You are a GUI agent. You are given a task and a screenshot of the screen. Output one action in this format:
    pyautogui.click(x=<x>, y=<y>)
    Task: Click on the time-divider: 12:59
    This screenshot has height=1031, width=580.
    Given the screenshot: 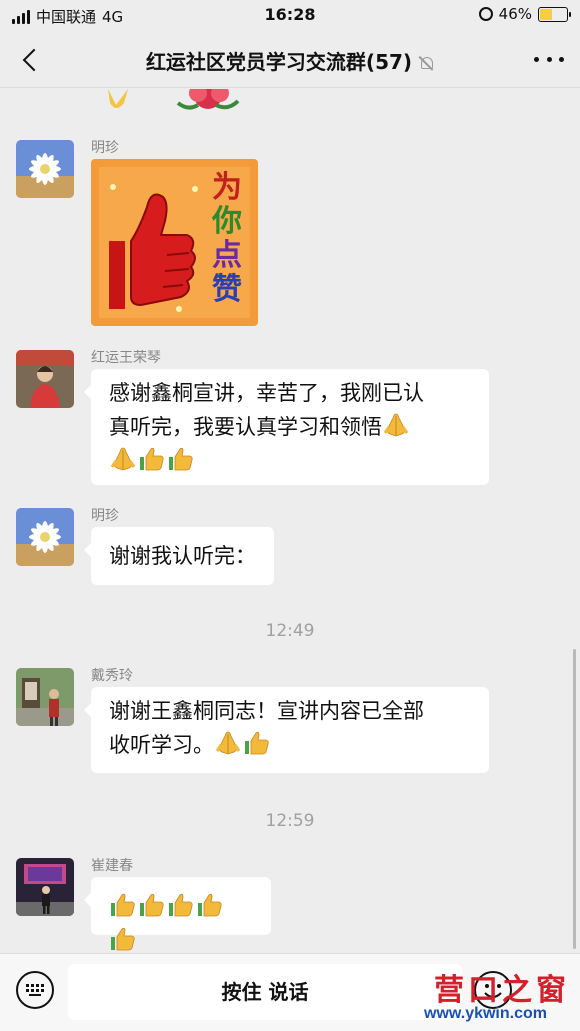 What is the action you would take?
    pyautogui.click(x=290, y=821)
    